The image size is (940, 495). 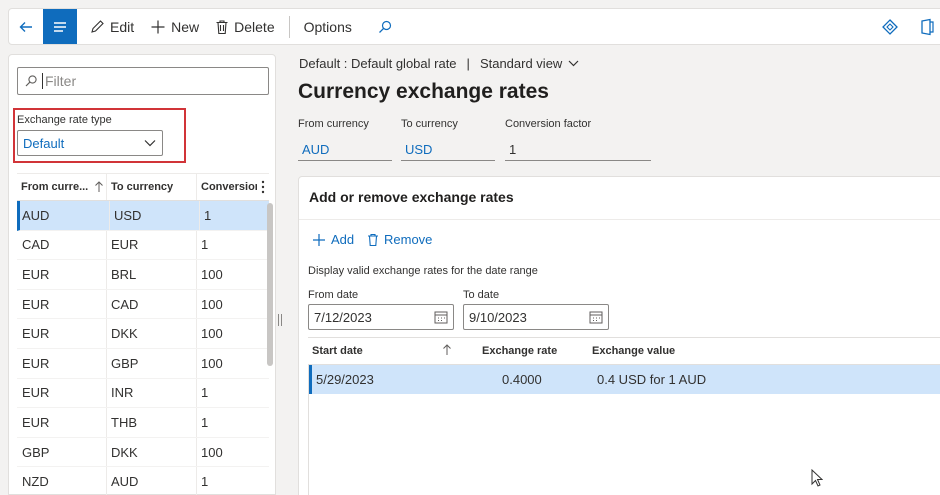 I want to click on from-date-input: 7/12/2023, so click(x=381, y=317).